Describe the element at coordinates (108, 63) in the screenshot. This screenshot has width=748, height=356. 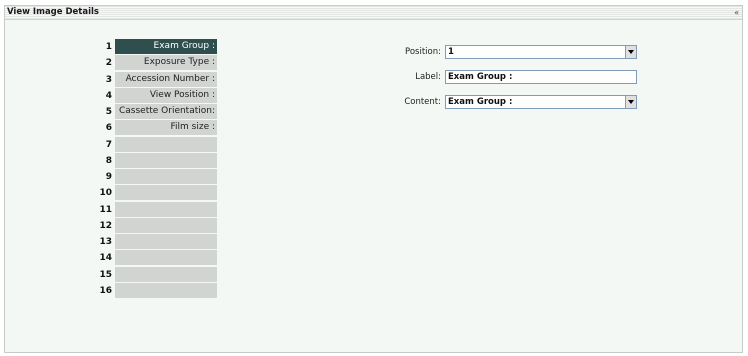
I see `row-number: 2` at that location.